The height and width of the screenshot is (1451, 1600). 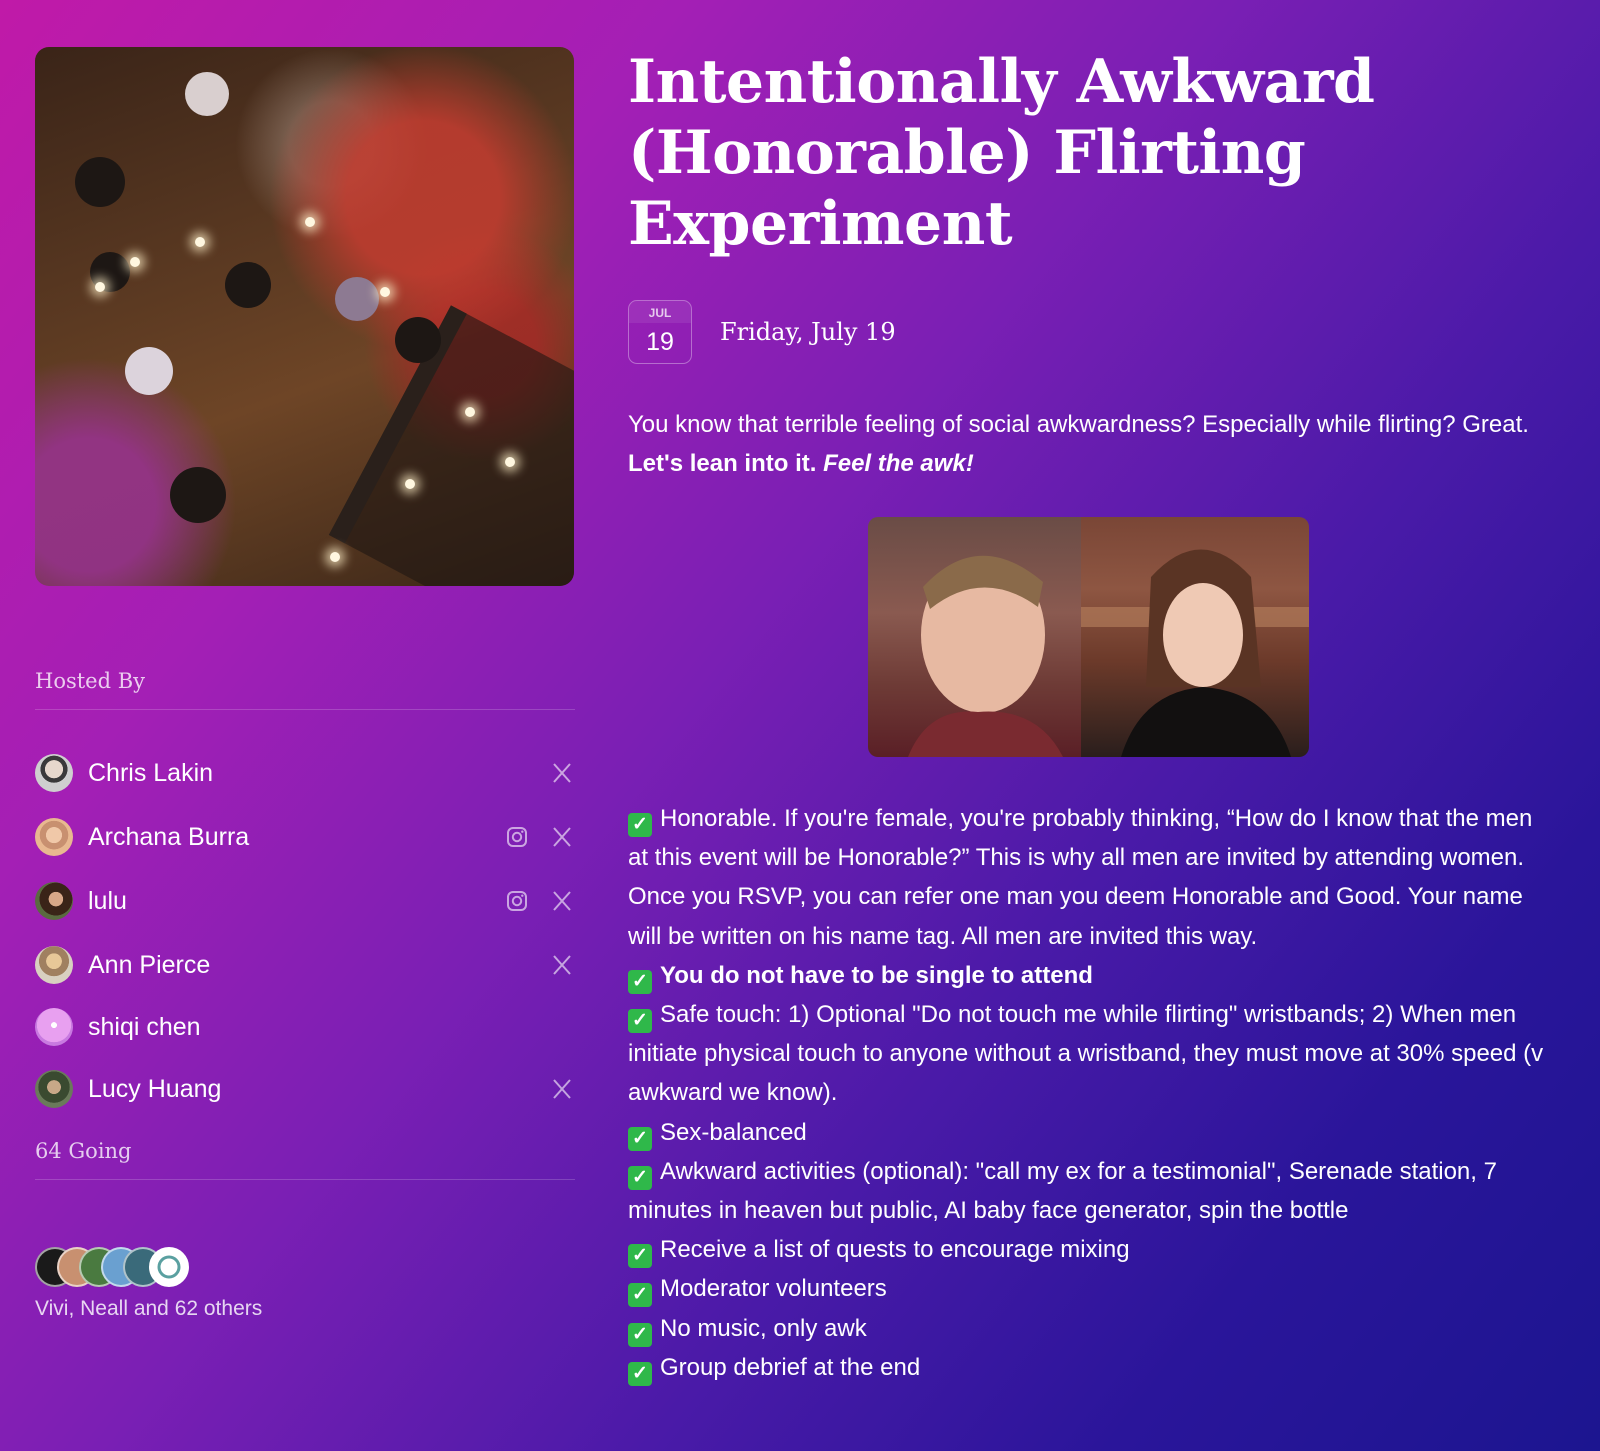 I want to click on host-item: Archana Burra, so click(x=305, y=837).